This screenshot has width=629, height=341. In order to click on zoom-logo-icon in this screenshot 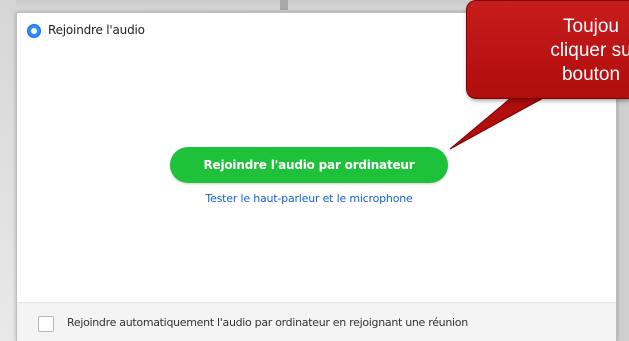, I will do `click(34, 31)`.